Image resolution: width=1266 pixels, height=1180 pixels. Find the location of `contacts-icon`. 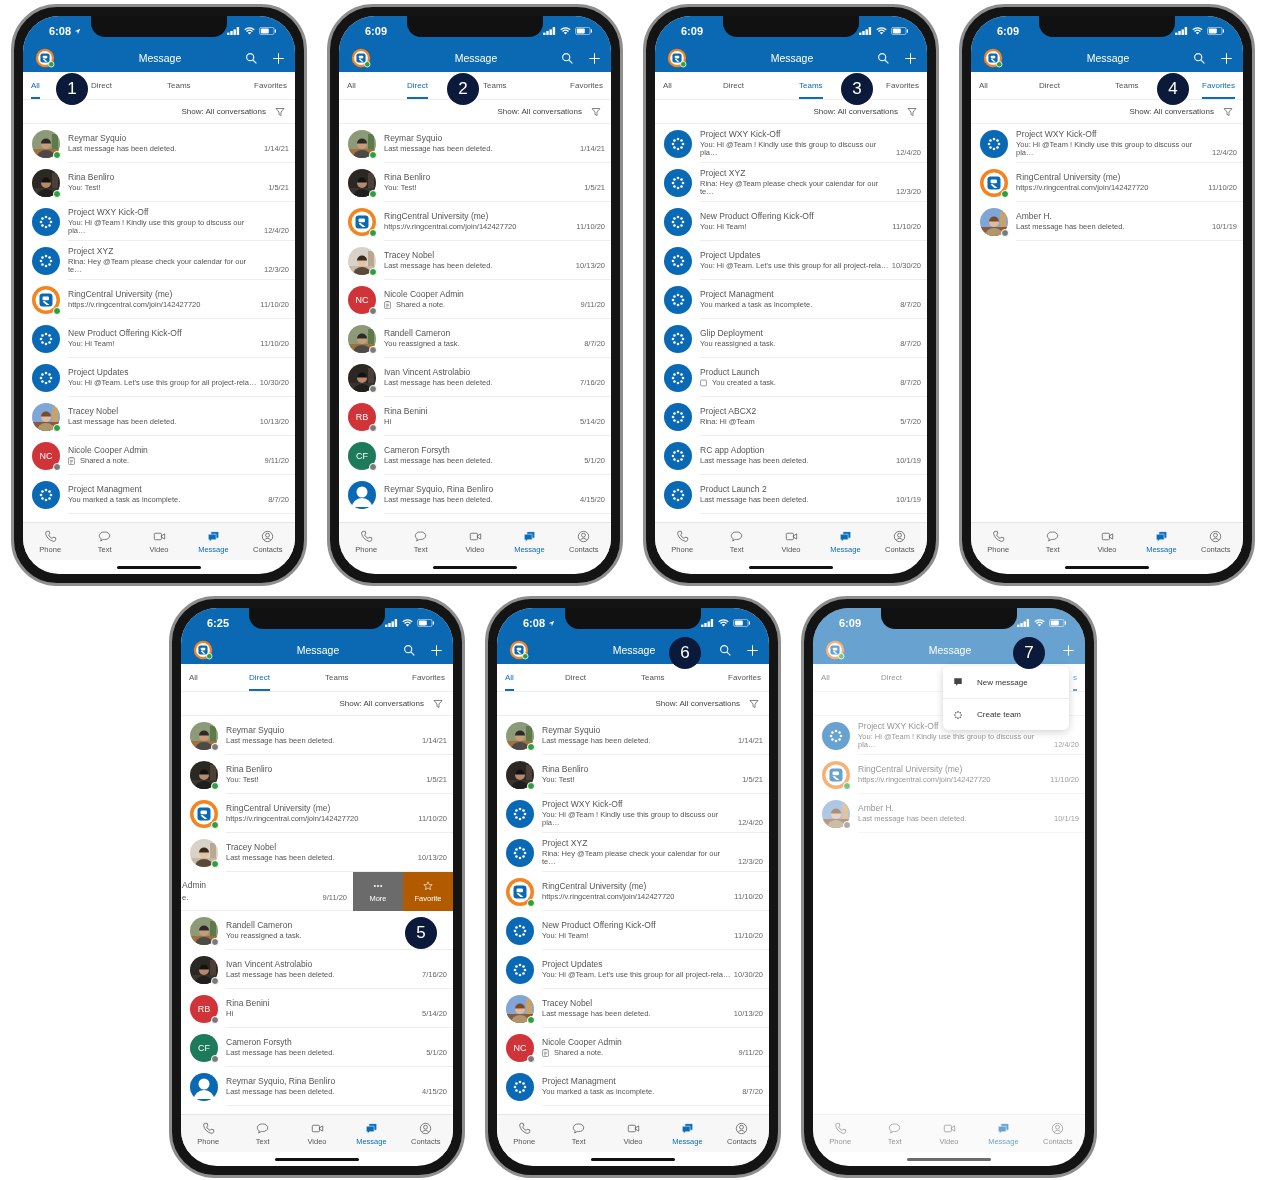

contacts-icon is located at coordinates (1058, 1128).